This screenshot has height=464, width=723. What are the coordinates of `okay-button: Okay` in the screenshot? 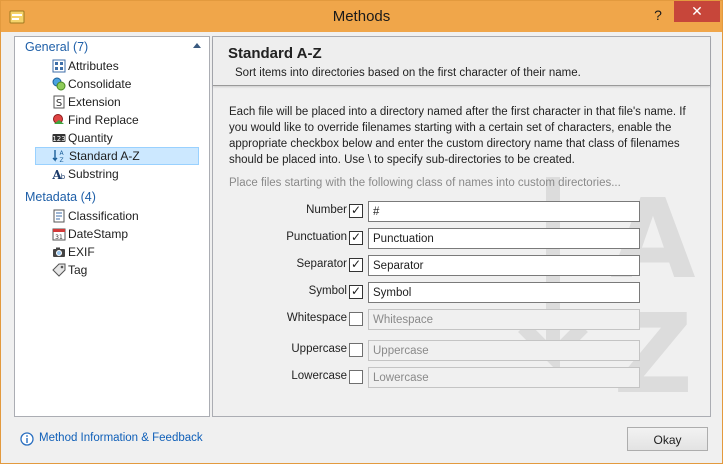 It's located at (667, 439).